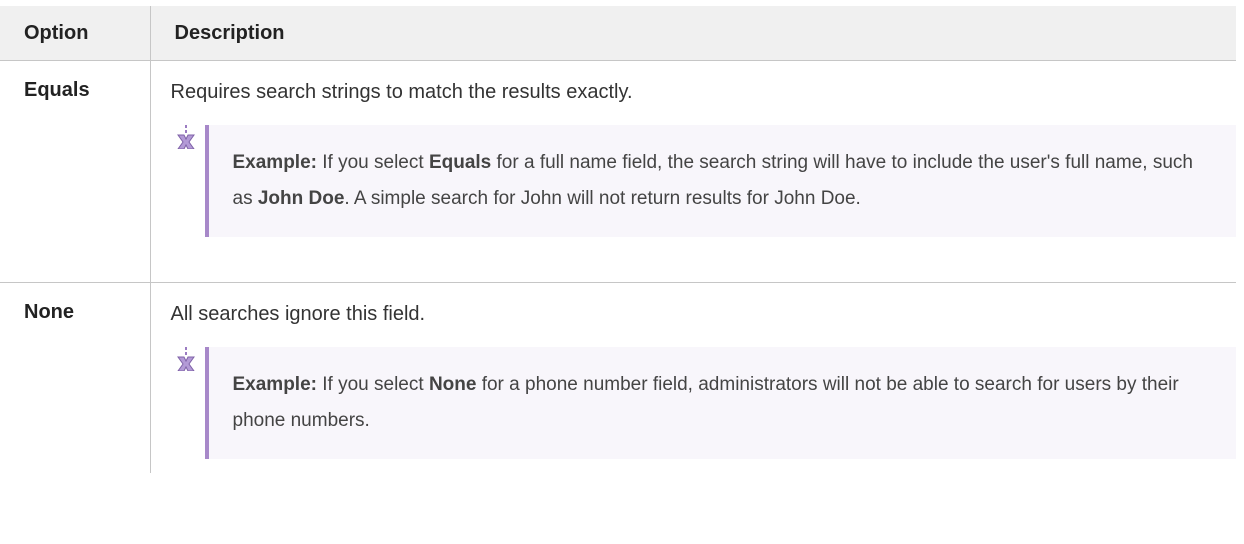  Describe the element at coordinates (301, 198) in the screenshot. I see `note-bold-term: John Doe` at that location.